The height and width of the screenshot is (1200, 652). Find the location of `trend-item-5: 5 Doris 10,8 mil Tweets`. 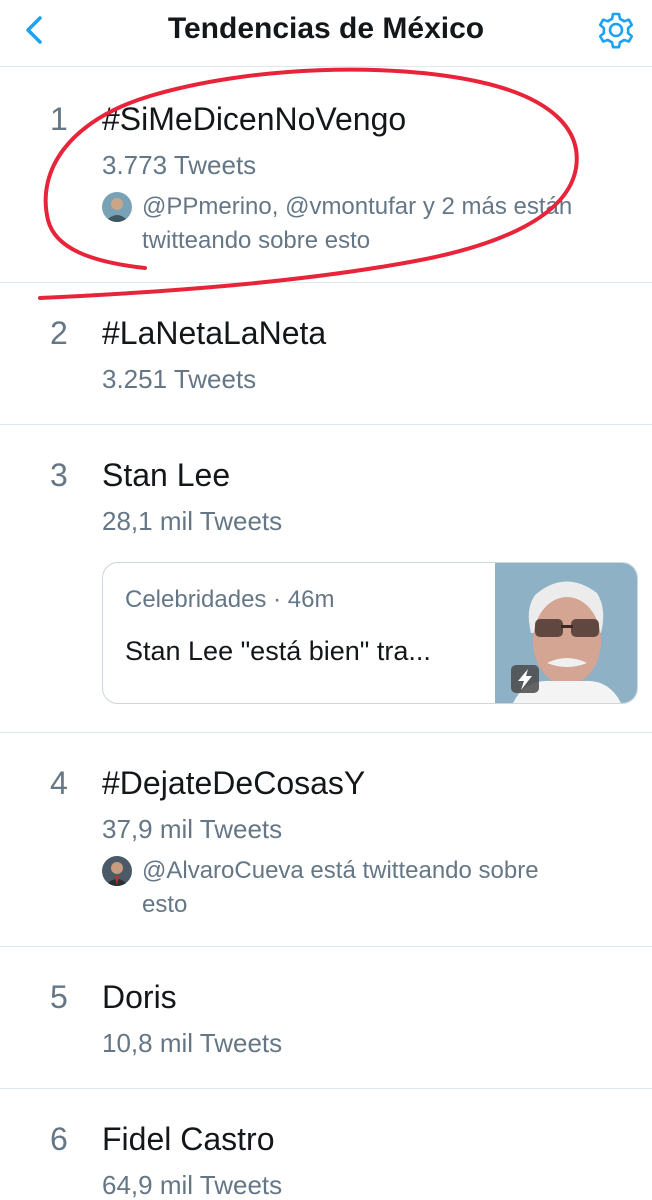

trend-item-5: 5 Doris 10,8 mil Tweets is located at coordinates (326, 1017).